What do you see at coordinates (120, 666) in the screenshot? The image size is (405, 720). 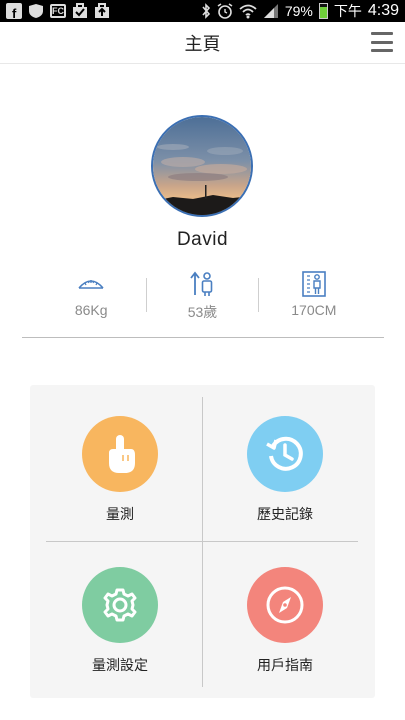 I see `measure-settings-label: 量測設定` at bounding box center [120, 666].